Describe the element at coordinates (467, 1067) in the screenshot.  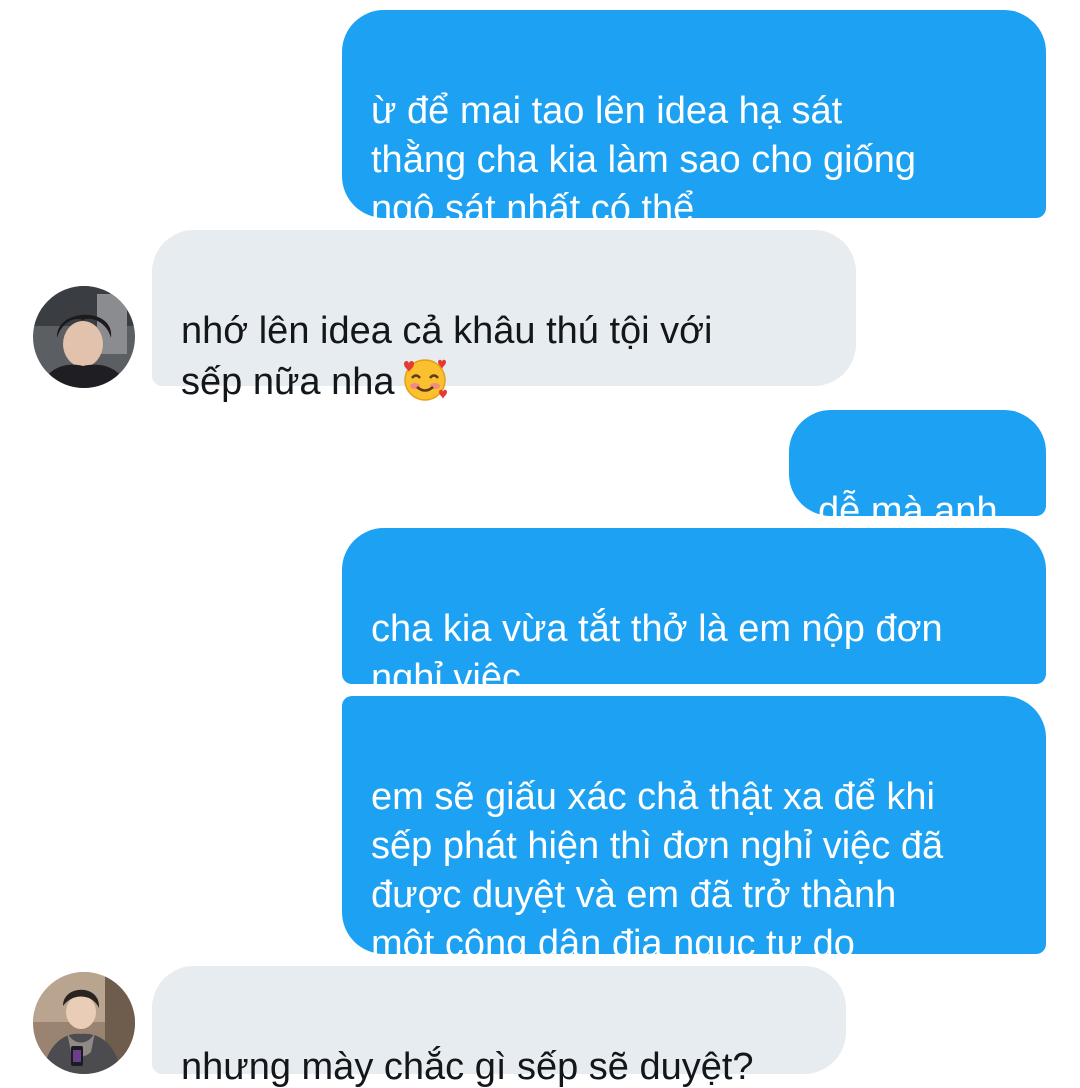
I see `message-text: nhưng mày chắc gì sếp sẽ duyệt?` at that location.